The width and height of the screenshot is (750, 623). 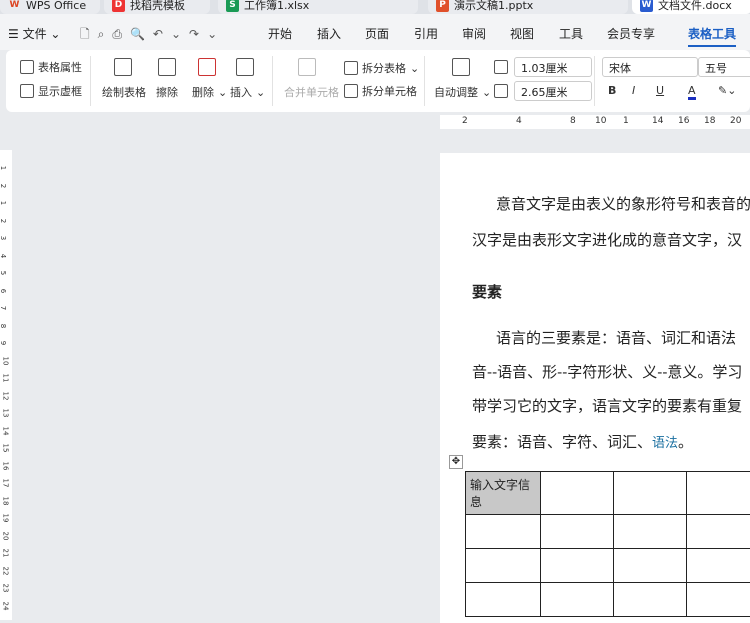 What do you see at coordinates (692, 92) in the screenshot?
I see `font-color-button: A` at bounding box center [692, 92].